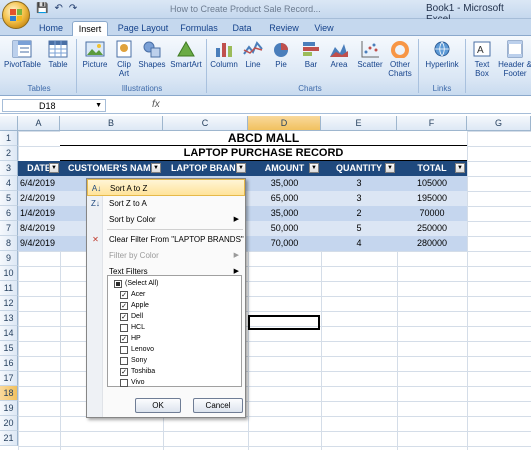  What do you see at coordinates (284, 123) in the screenshot?
I see `column-header-d: D` at bounding box center [284, 123].